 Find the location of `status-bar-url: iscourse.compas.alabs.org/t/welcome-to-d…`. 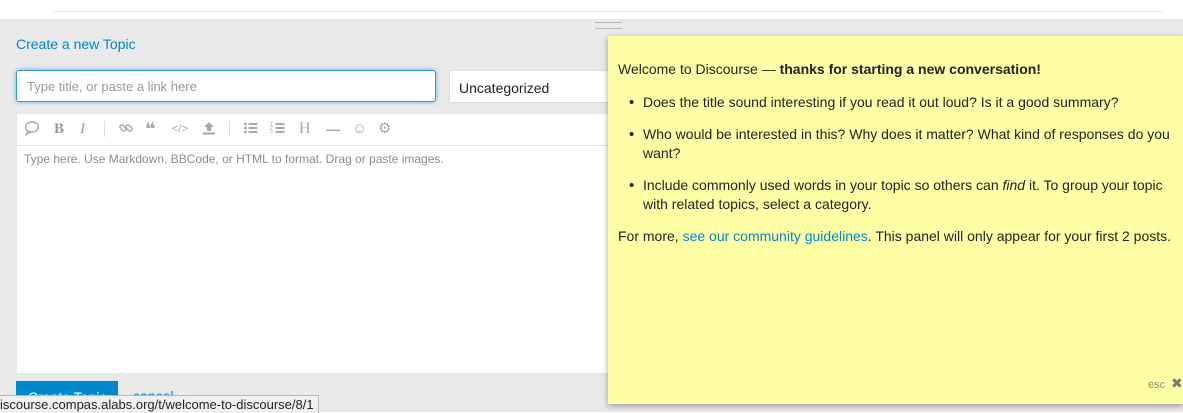

status-bar-url: iscourse.compas.alabs.org/t/welcome-to-d… is located at coordinates (159, 404).